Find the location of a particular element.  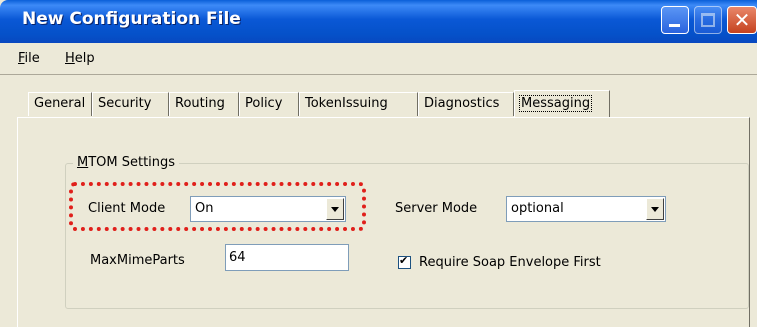

require-soap-checkbox is located at coordinates (404, 261).